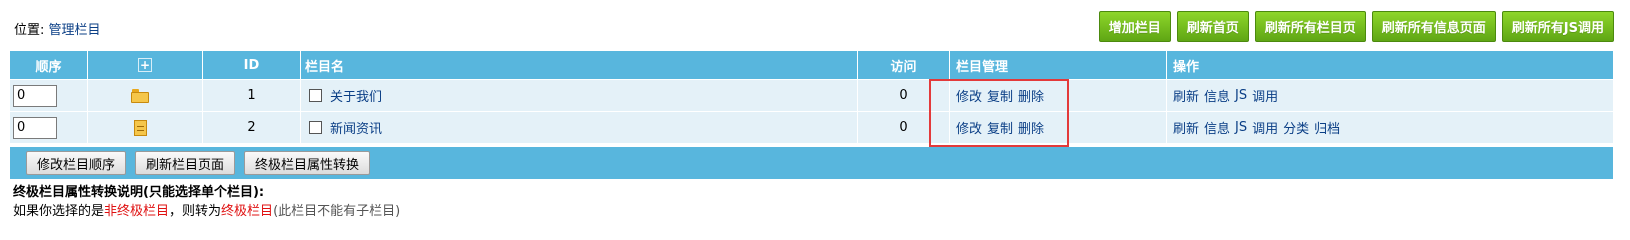  I want to click on refresh-all-column-pages-button: 刷新所有栏目页, so click(1310, 26).